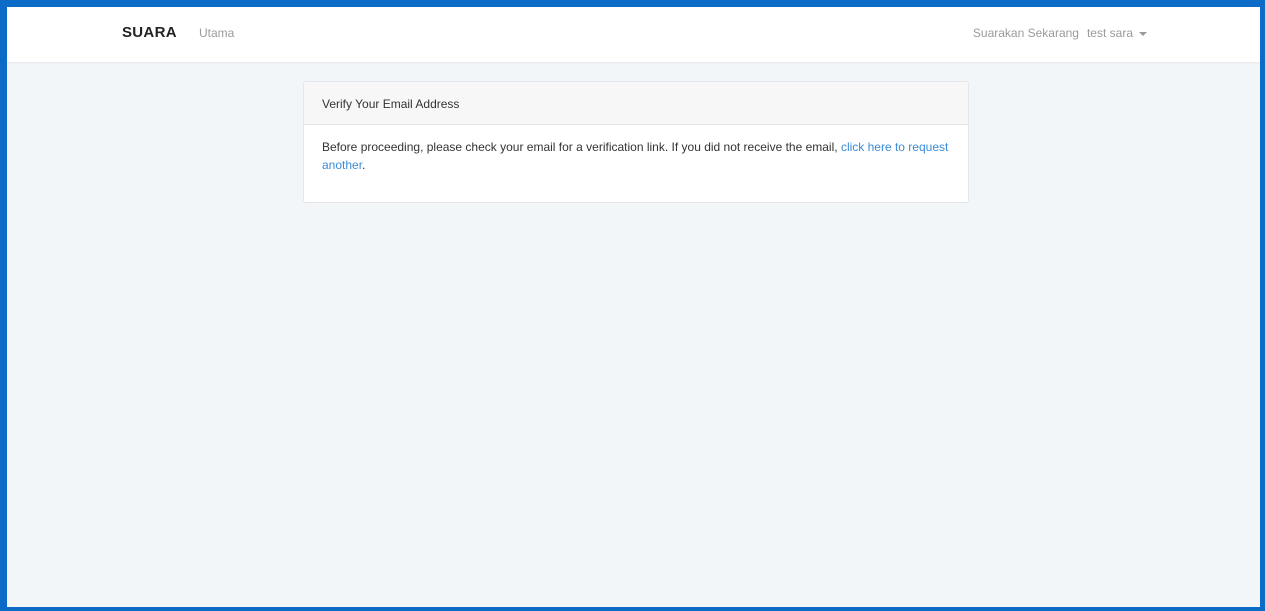  Describe the element at coordinates (636, 103) in the screenshot. I see `card-header: Verify Your Email Address` at that location.